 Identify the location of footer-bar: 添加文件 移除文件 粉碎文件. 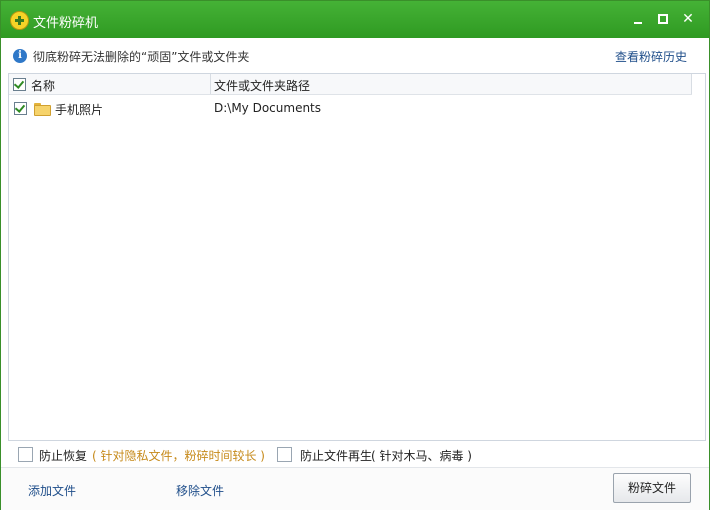
(355, 488).